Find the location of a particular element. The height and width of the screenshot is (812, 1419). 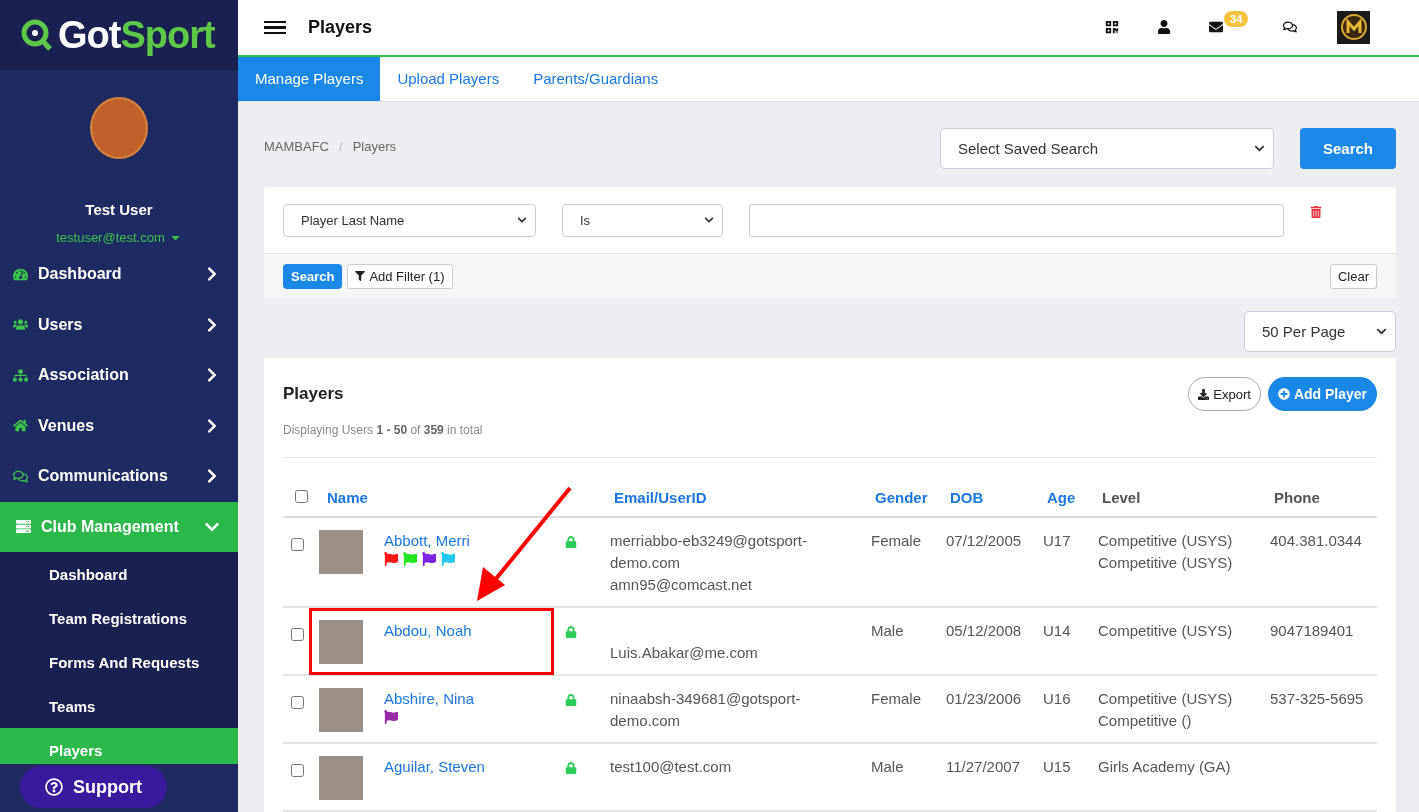

nav-subitem: Dashboard is located at coordinates (119, 574).